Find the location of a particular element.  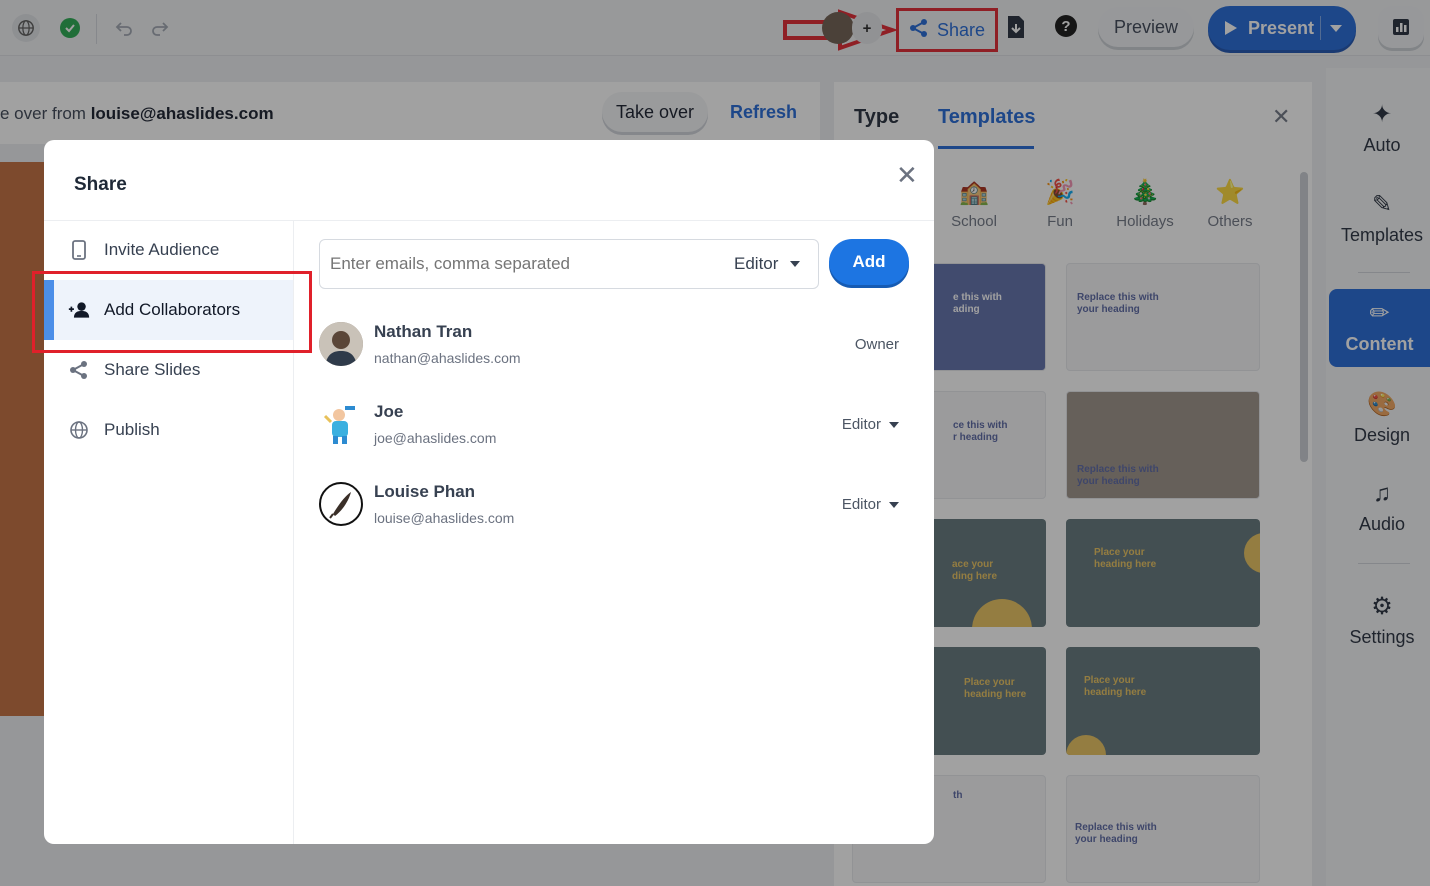

nav-label: Share Slides is located at coordinates (152, 369).